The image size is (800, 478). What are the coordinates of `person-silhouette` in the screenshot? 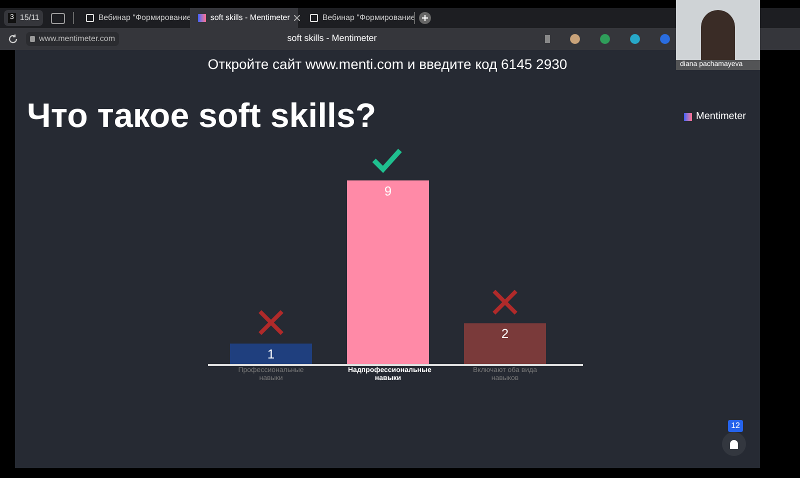 It's located at (718, 35).